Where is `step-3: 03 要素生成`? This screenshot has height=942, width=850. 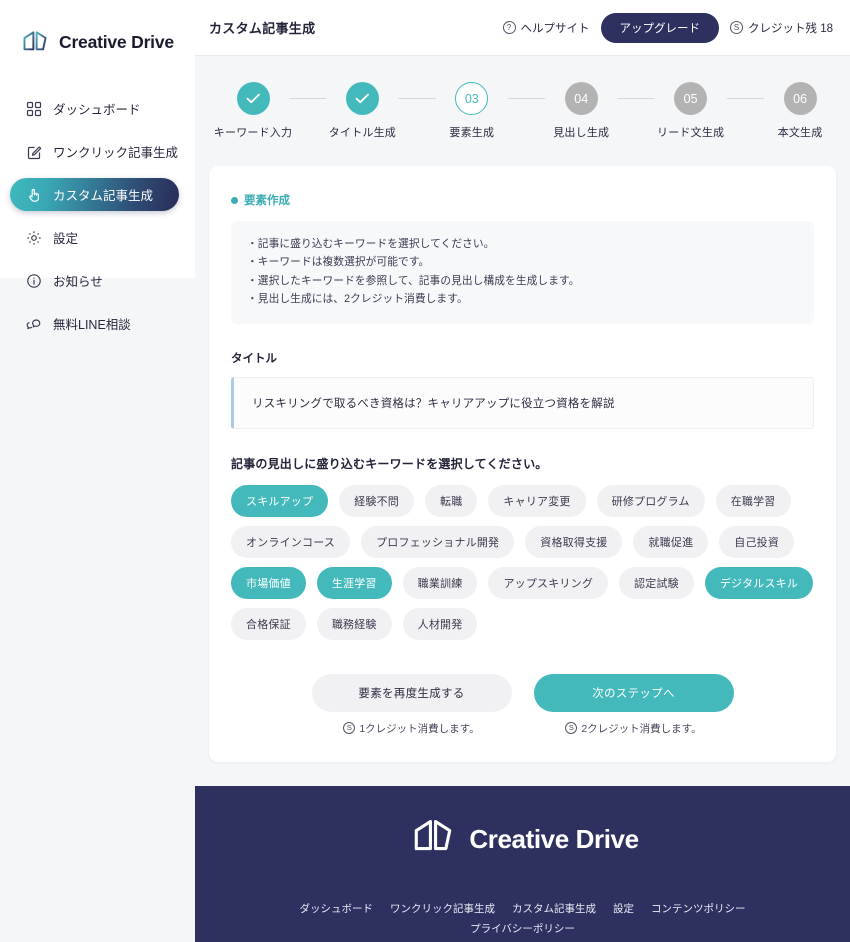
step-3: 03 要素生成 is located at coordinates (472, 111).